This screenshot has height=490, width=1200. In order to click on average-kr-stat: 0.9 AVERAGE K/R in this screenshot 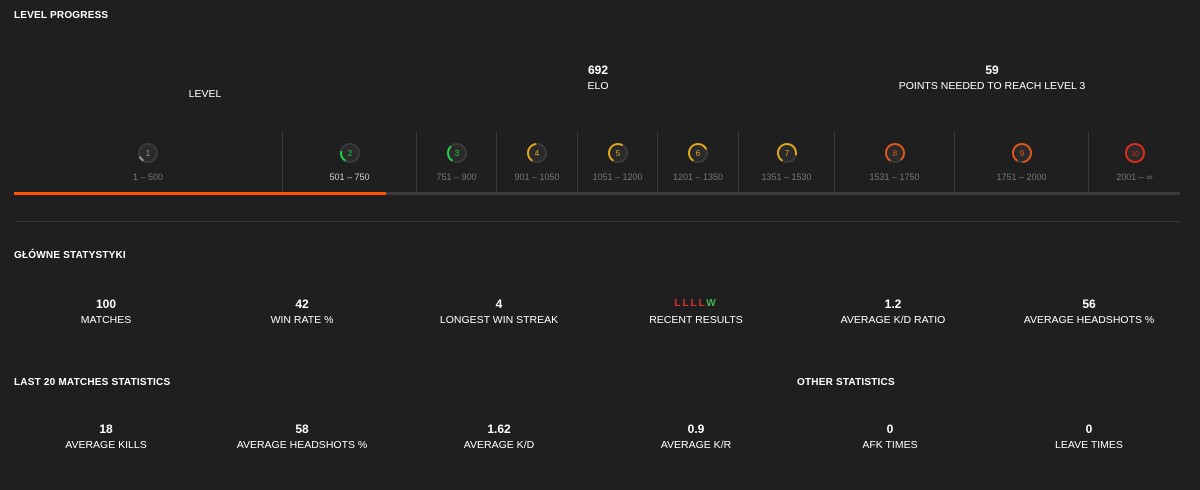, I will do `click(696, 437)`.